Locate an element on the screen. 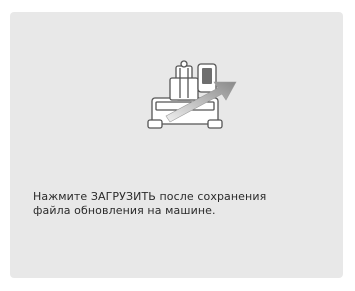  message-line-2: файла обновления на машине. is located at coordinates (124, 210).